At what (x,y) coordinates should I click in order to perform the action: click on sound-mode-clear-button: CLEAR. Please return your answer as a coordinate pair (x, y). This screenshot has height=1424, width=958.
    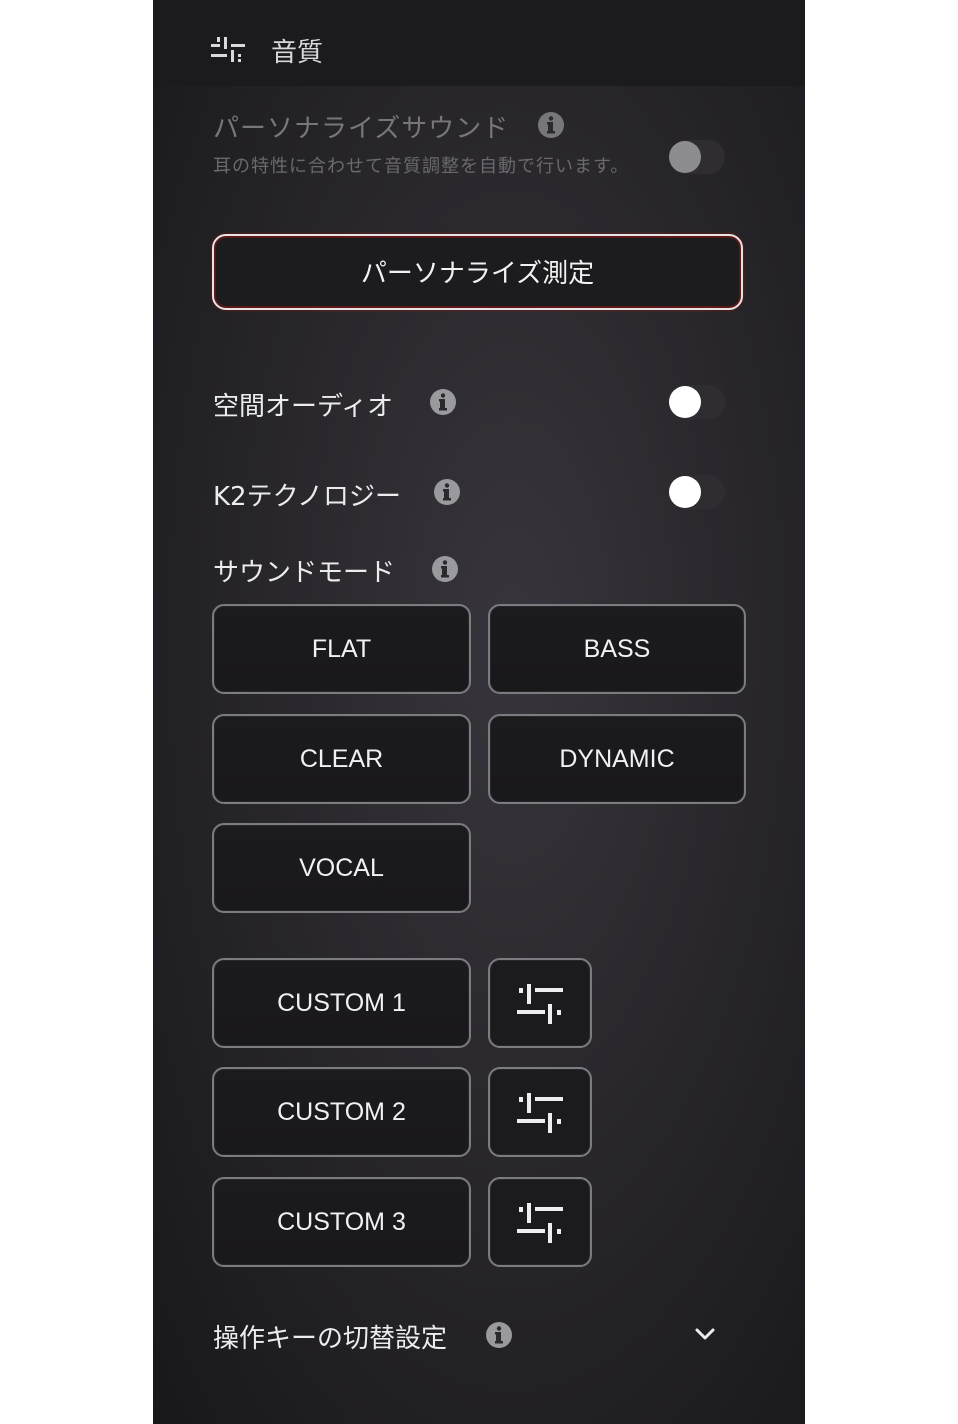
    Looking at the image, I should click on (341, 759).